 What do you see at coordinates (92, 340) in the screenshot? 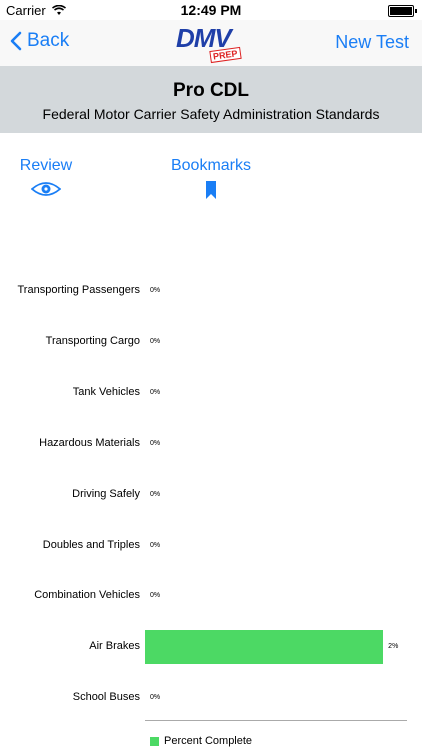
I see `category-label: Transporting Cargo` at bounding box center [92, 340].